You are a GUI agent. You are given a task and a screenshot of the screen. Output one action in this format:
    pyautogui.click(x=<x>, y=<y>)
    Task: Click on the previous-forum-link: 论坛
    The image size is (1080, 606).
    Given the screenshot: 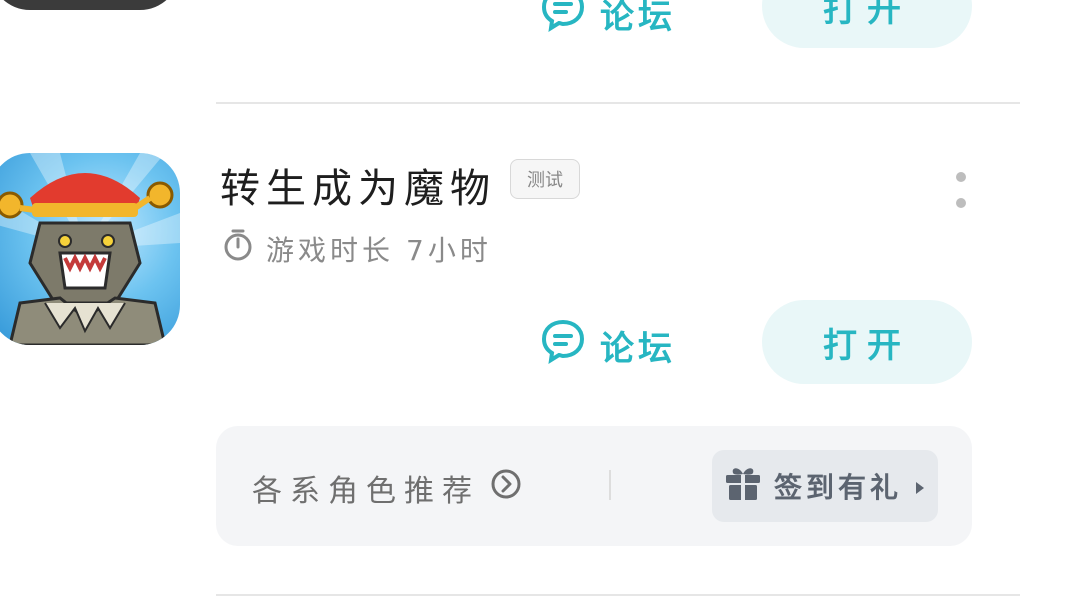 What is the action you would take?
    pyautogui.click(x=608, y=20)
    